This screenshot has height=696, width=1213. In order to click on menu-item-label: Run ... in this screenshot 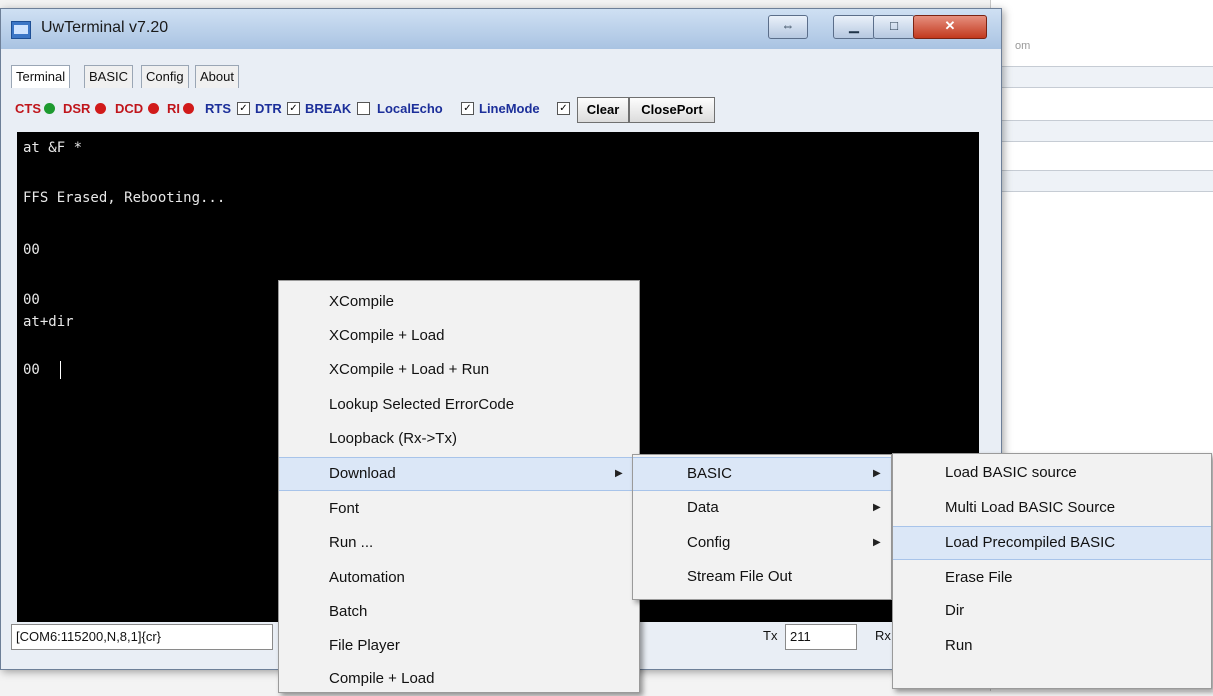, I will do `click(351, 542)`.